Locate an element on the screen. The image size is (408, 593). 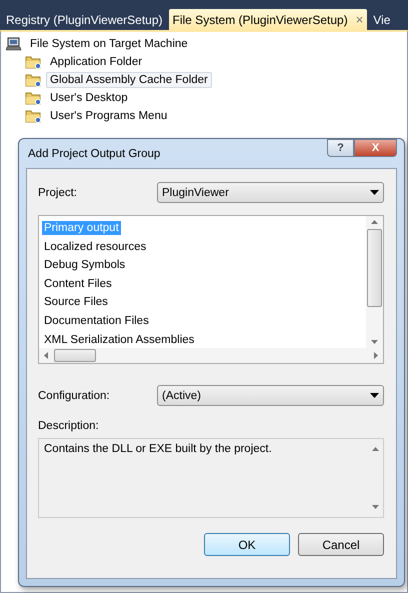
close-icon: × is located at coordinates (360, 19).